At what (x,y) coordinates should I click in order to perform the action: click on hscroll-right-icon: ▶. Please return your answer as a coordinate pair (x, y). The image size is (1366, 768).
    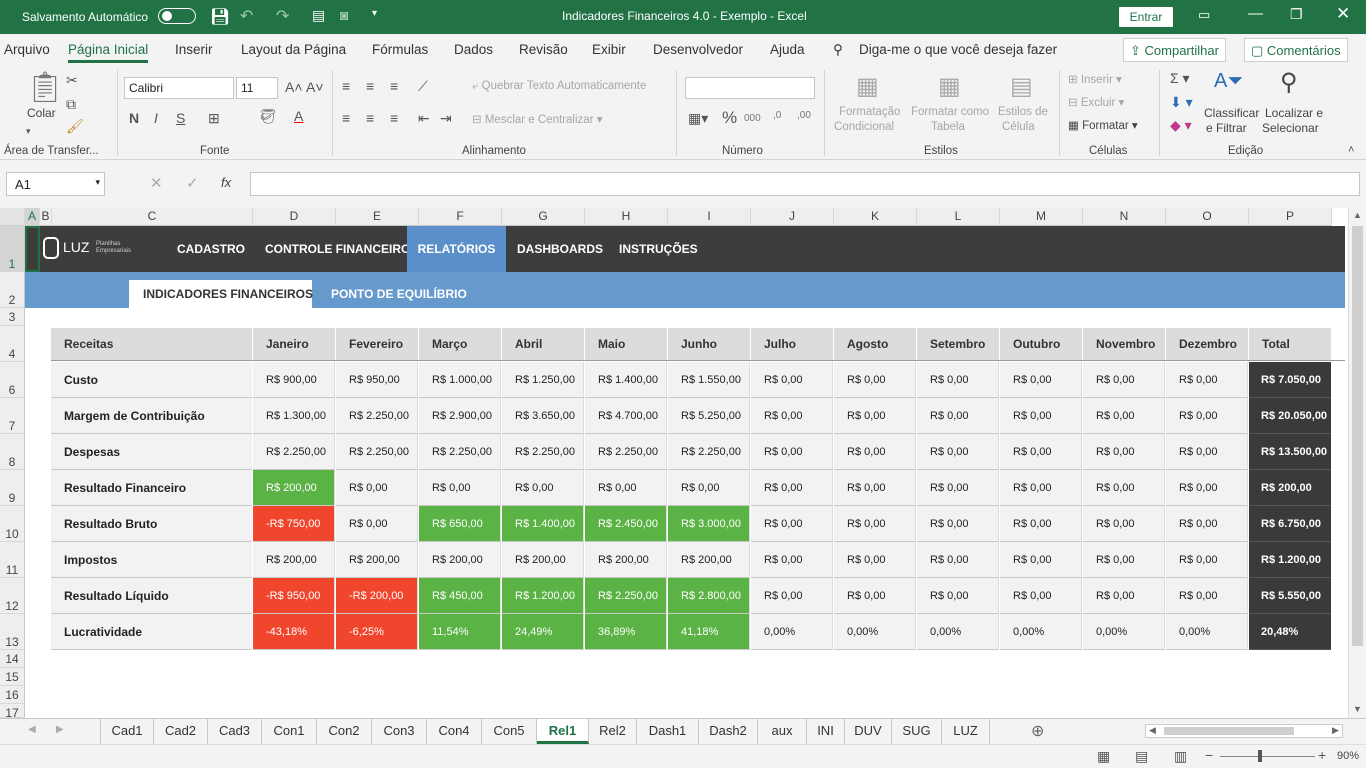
    Looking at the image, I should click on (1335, 730).